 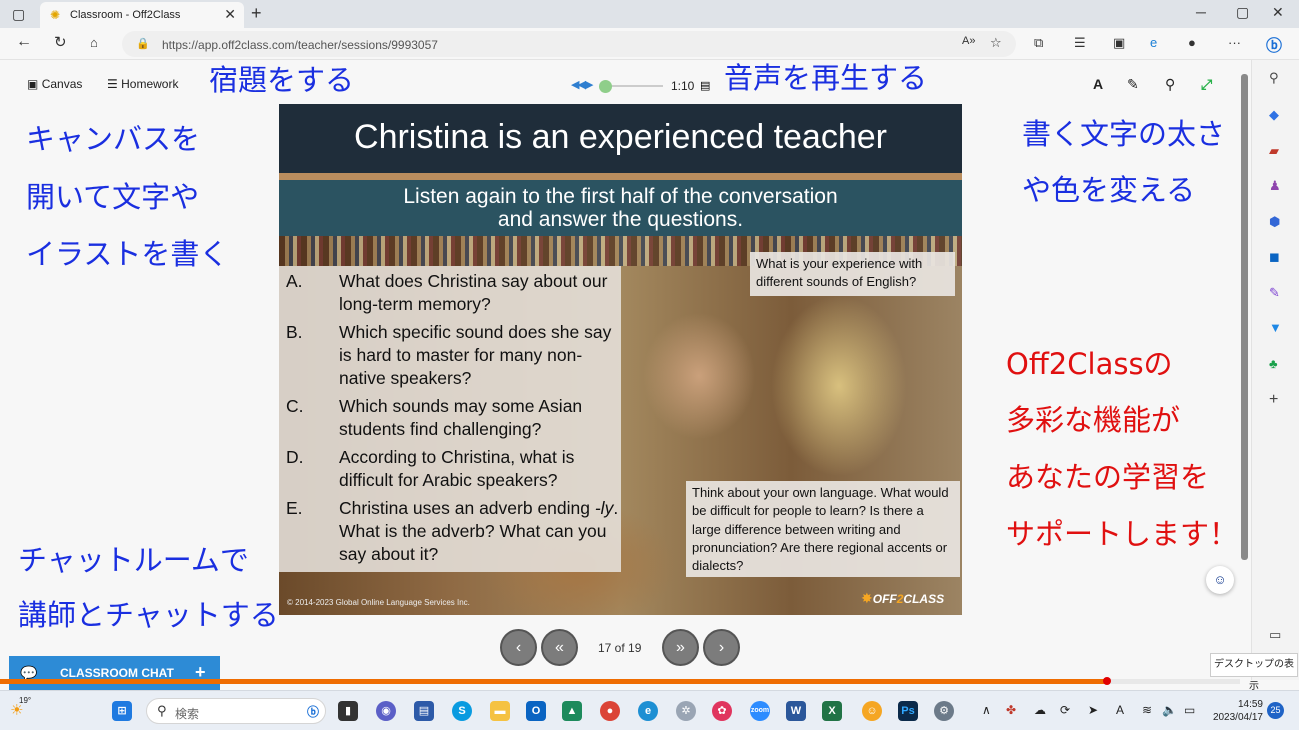 I want to click on toolbox-icon: ▰, so click(x=1274, y=151).